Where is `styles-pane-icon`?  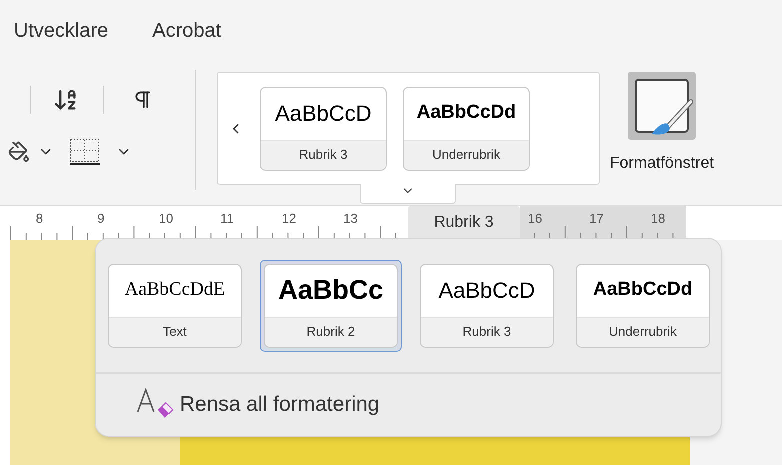
styles-pane-icon is located at coordinates (662, 106).